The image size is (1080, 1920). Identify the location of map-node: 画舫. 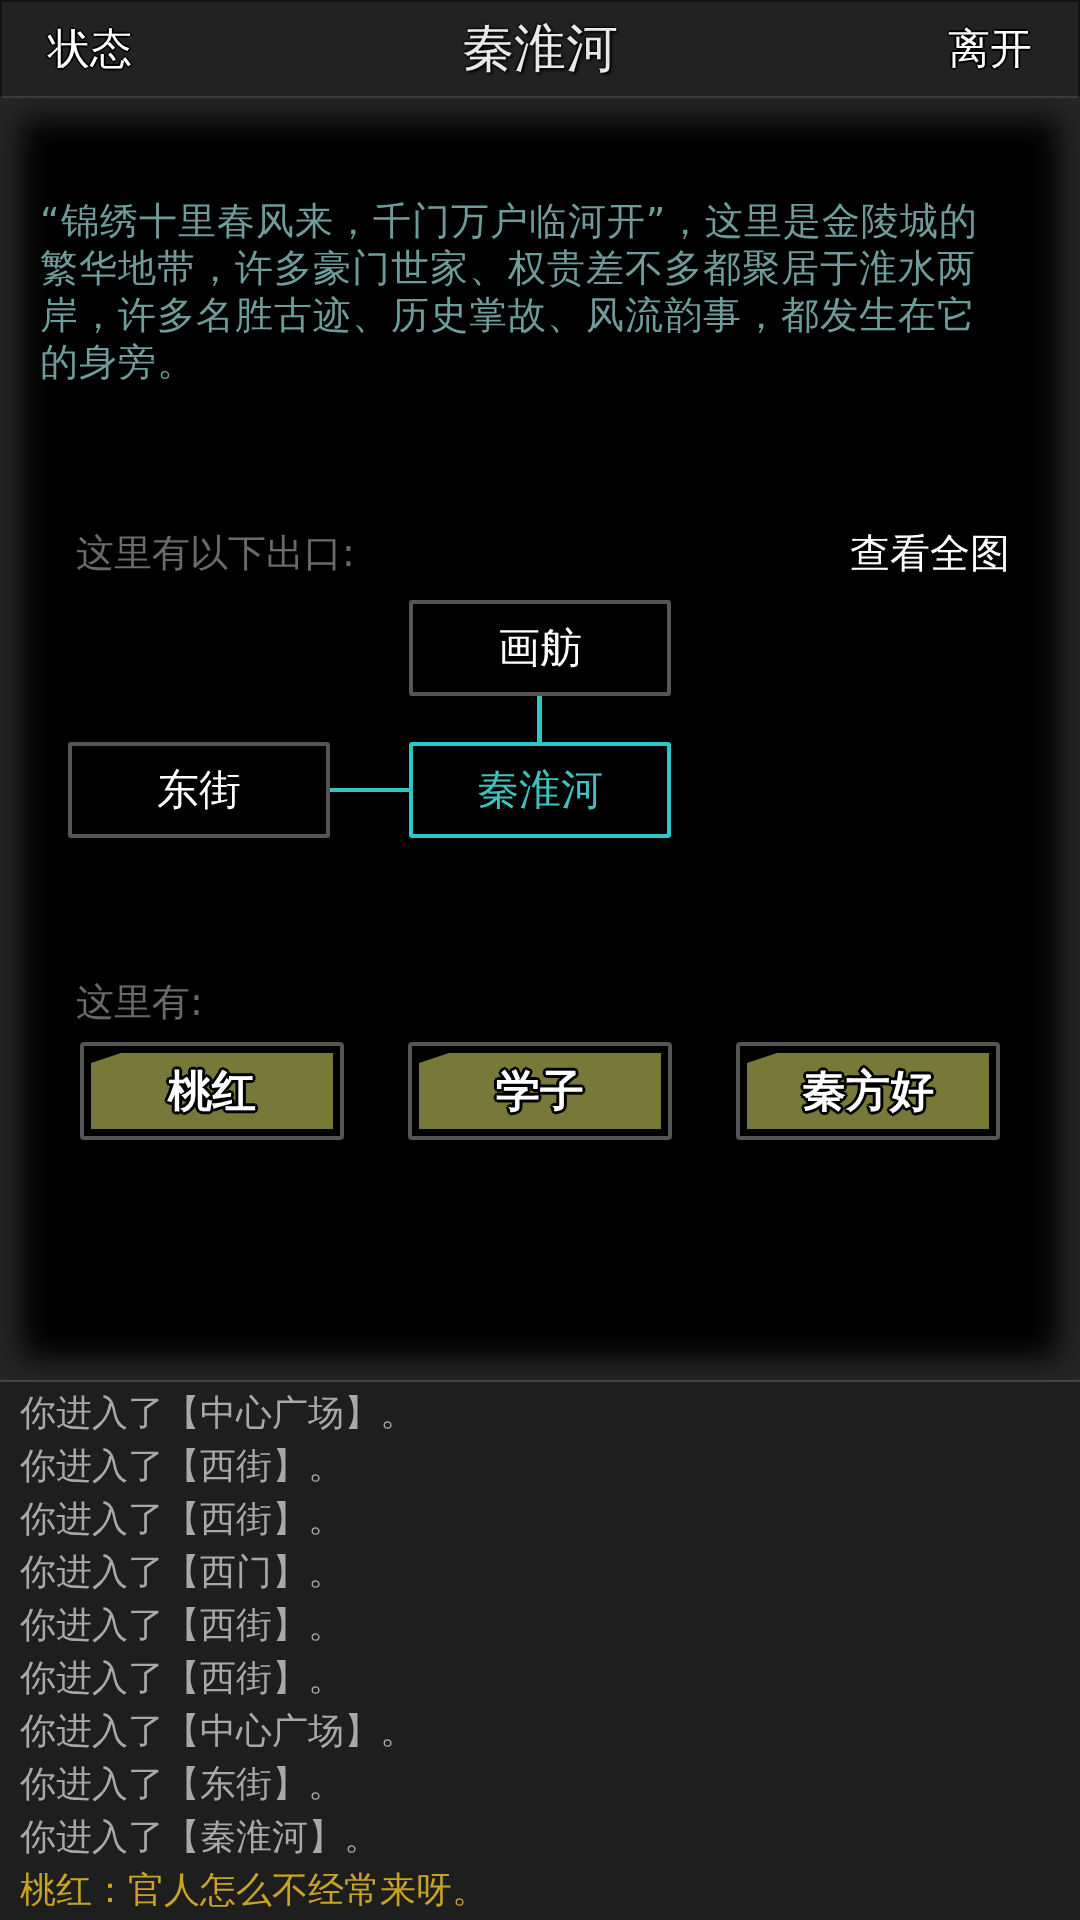
(540, 648).